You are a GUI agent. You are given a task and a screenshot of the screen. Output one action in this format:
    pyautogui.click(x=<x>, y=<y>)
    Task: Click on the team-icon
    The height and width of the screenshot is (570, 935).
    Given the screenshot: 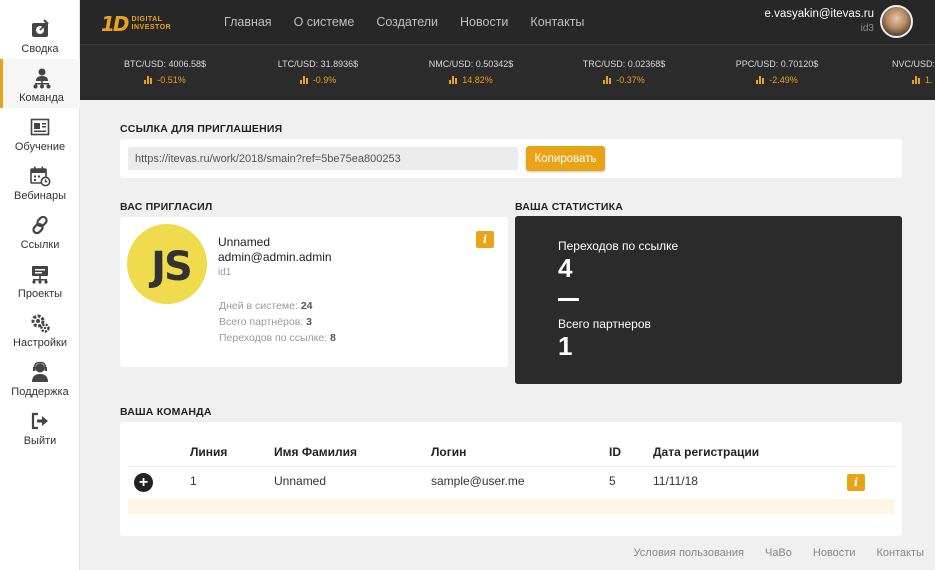 What is the action you would take?
    pyautogui.click(x=42, y=78)
    